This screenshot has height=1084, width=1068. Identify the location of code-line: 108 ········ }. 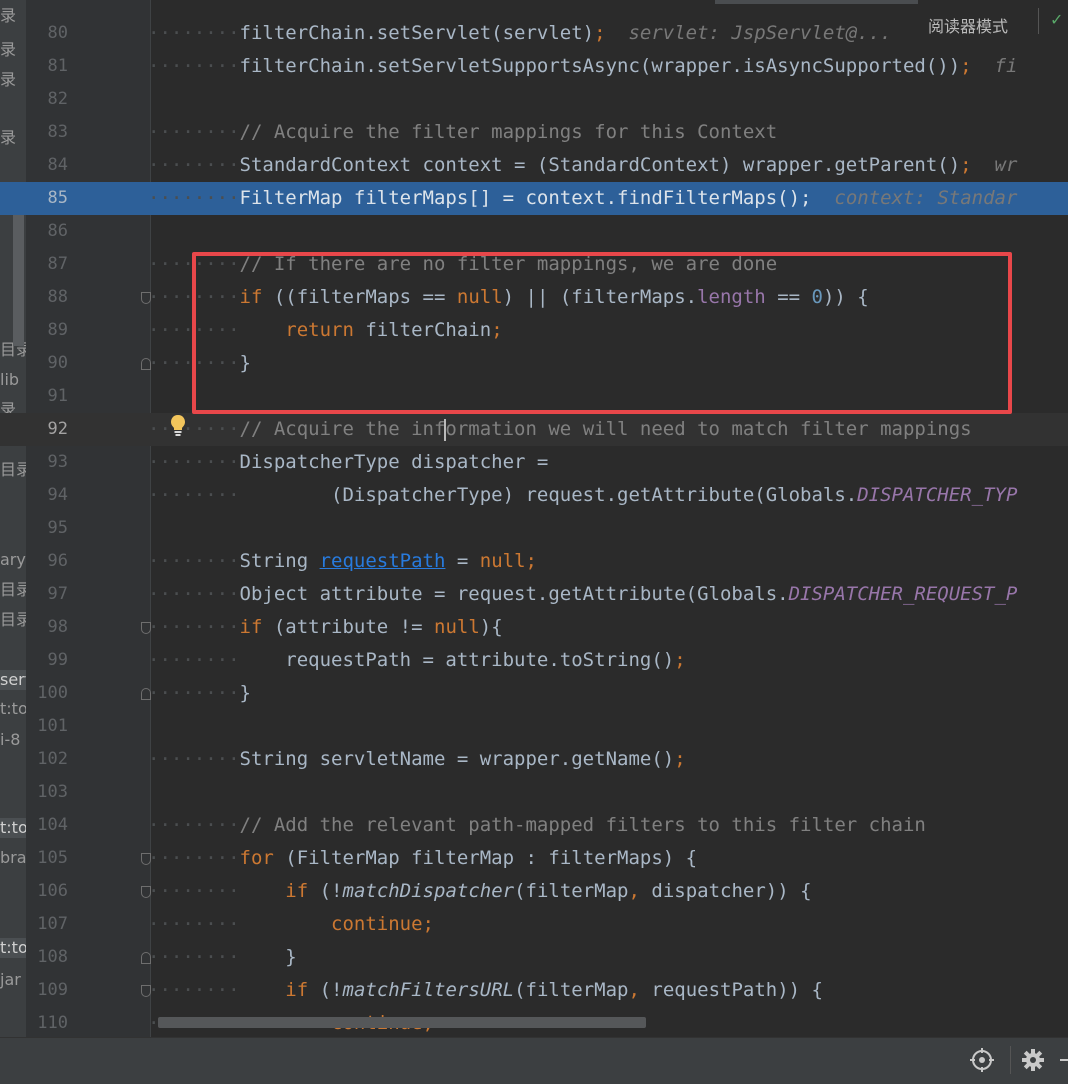
(534, 957).